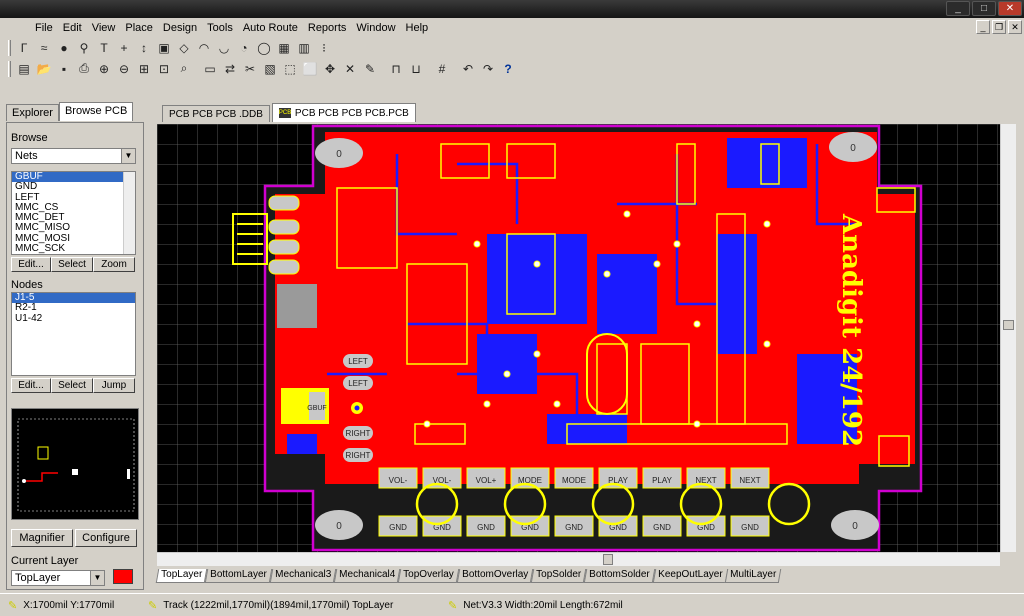 The width and height of the screenshot is (1024, 616). Describe the element at coordinates (139, 28) in the screenshot. I see `menu-place: Place` at that location.